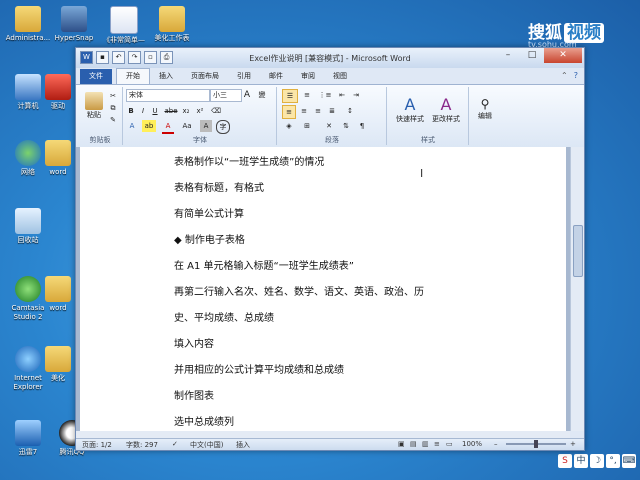 This screenshot has width=640, height=480. I want to click on font-size-select: 小三, so click(226, 95).